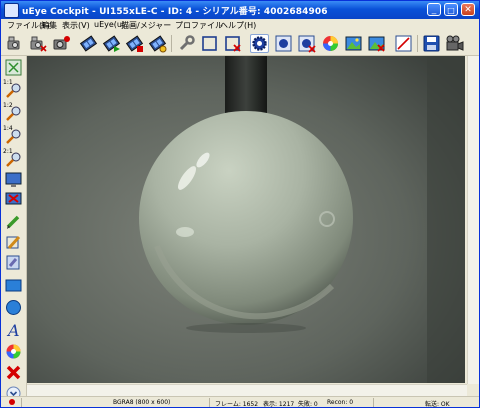 The image size is (480, 408). I want to click on wrench-icon, so click(186, 43).